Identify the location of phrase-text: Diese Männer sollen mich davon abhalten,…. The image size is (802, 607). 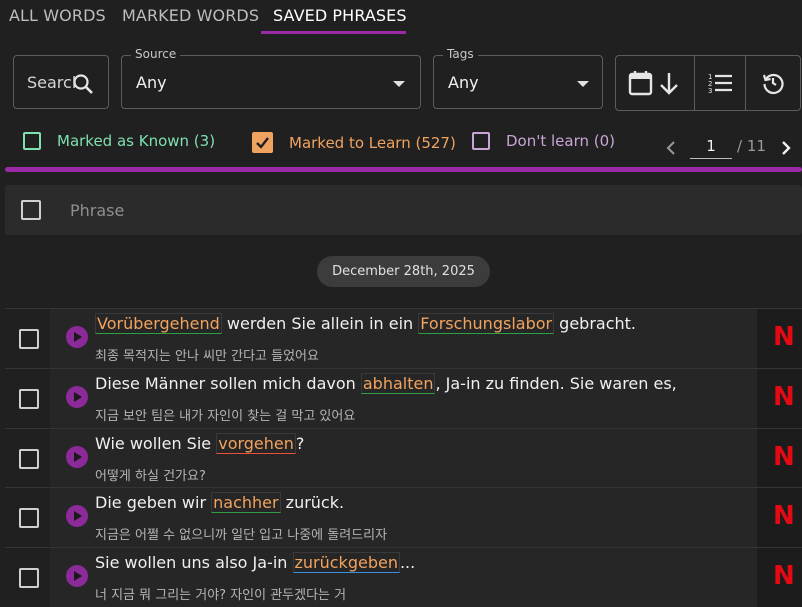
(386, 383).